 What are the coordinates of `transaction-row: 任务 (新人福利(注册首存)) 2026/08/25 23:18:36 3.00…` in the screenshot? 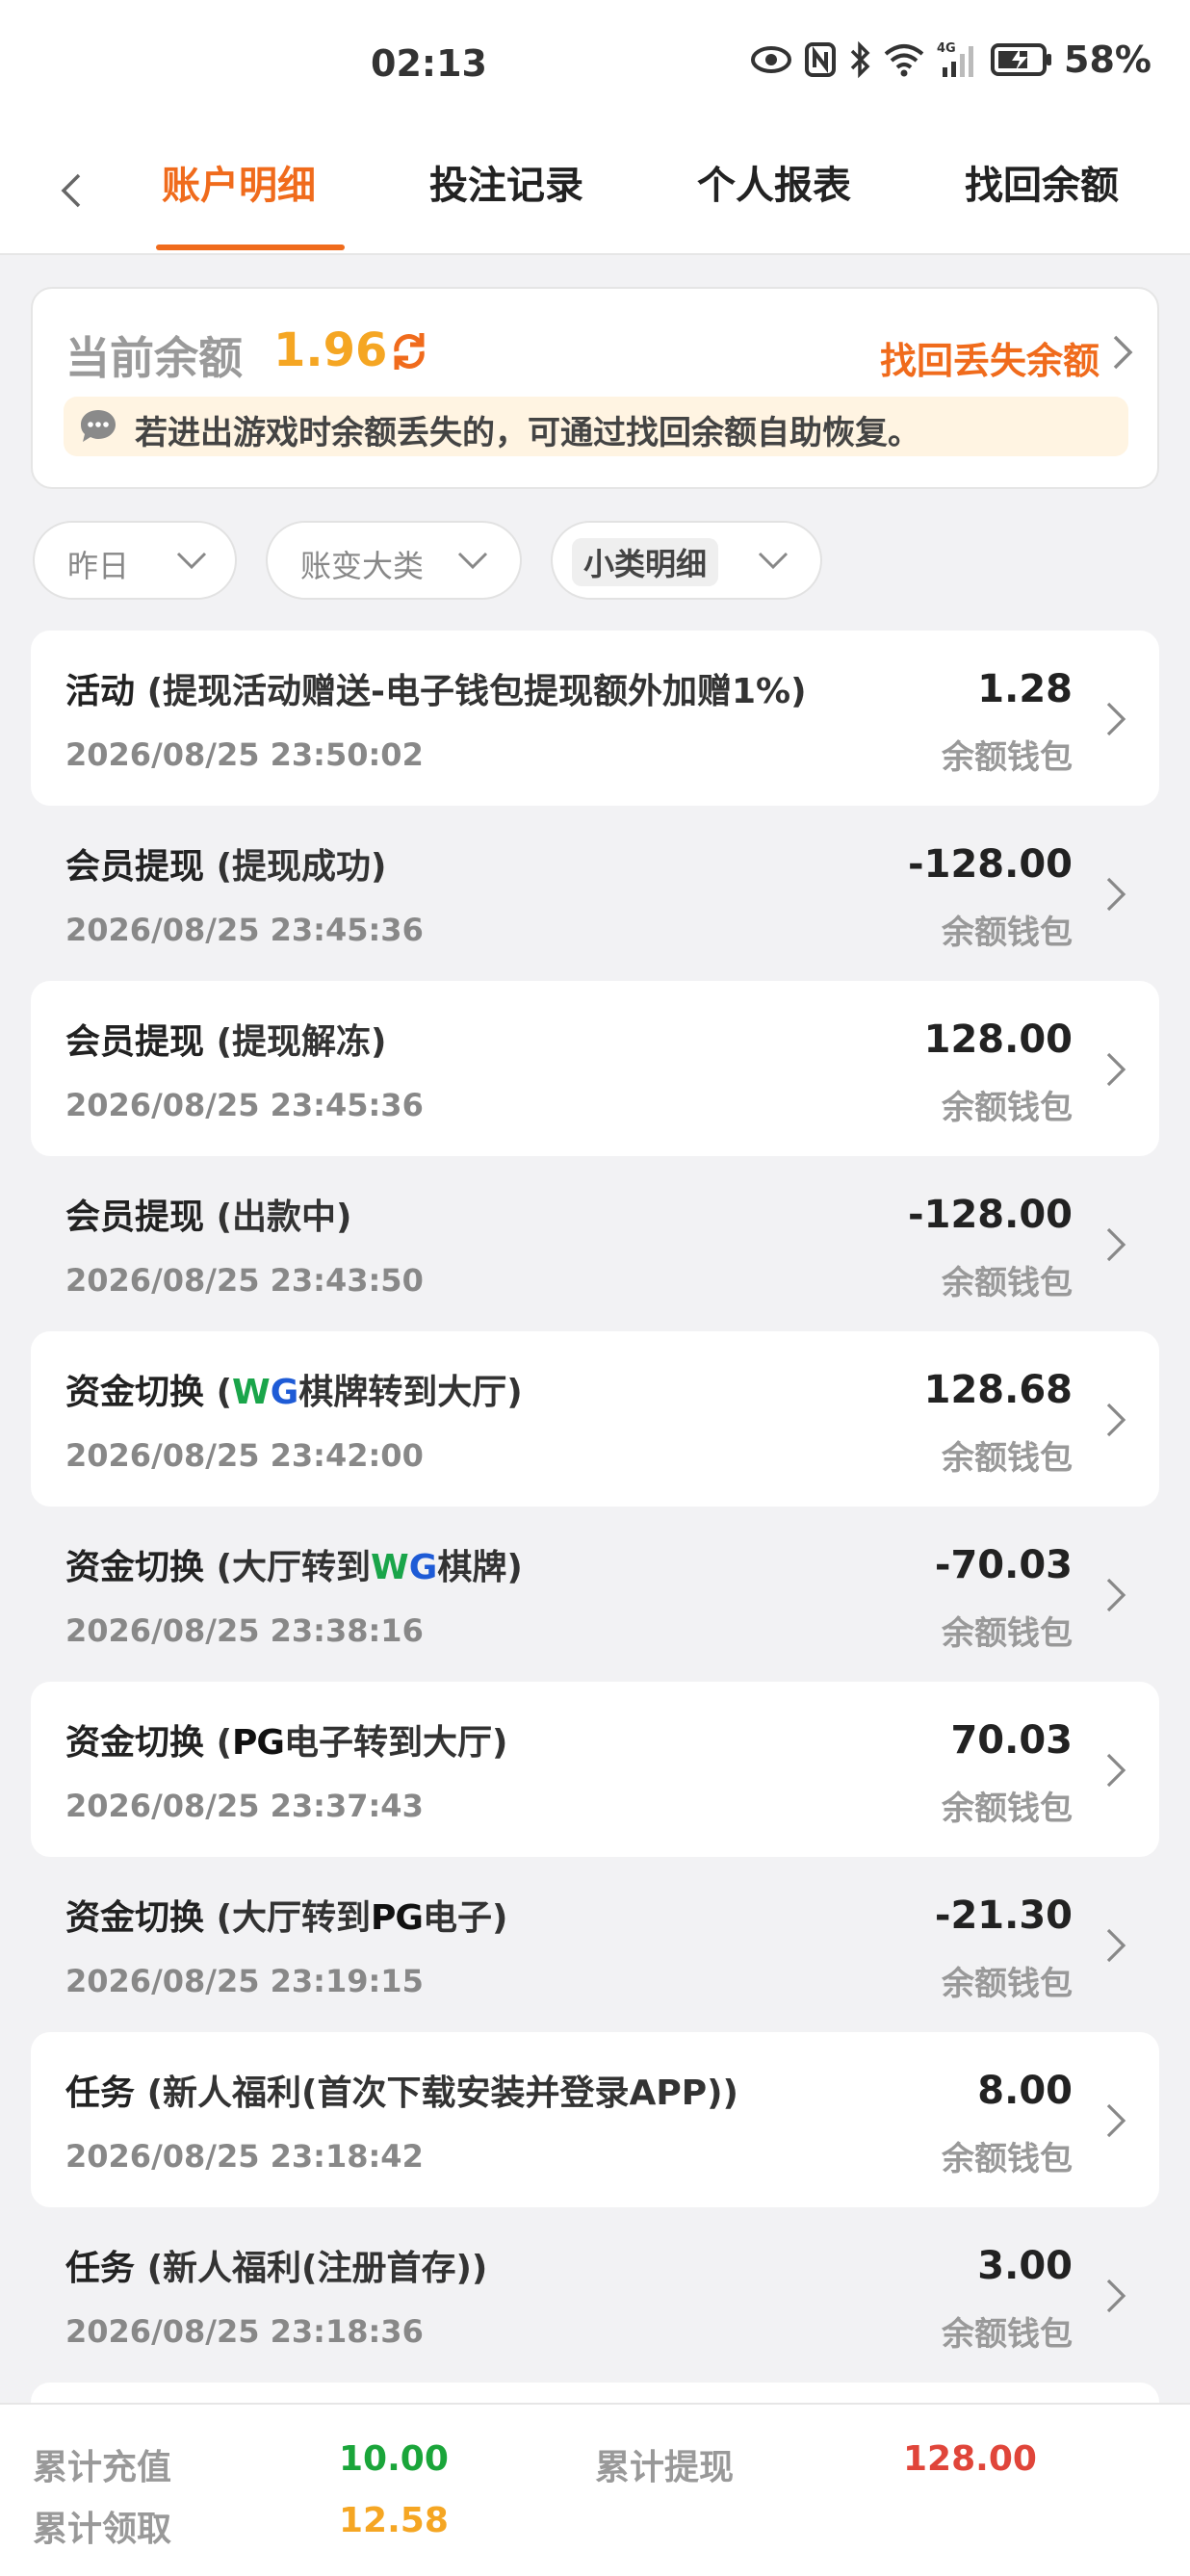 It's located at (595, 2295).